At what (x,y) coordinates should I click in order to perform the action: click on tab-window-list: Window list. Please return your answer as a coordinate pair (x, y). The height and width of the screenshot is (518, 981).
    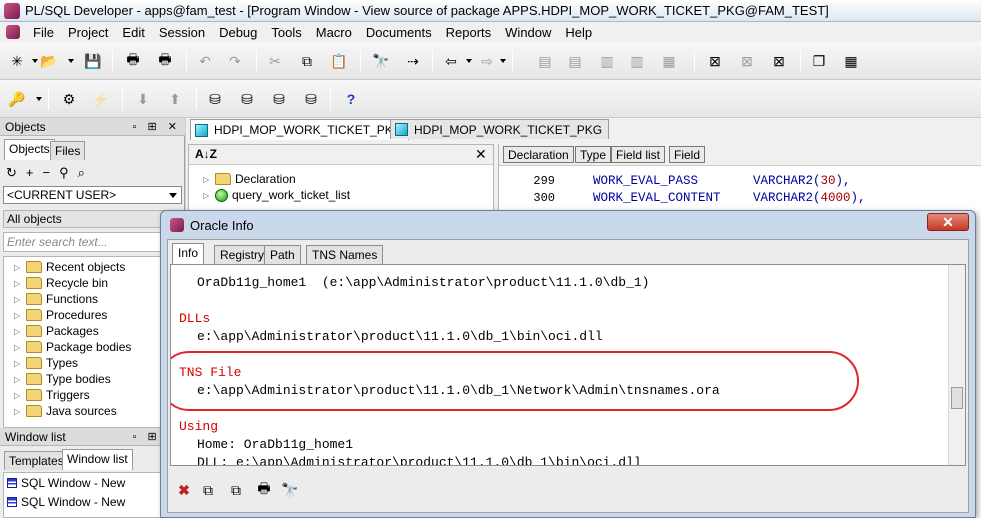
    Looking at the image, I should click on (97, 459).